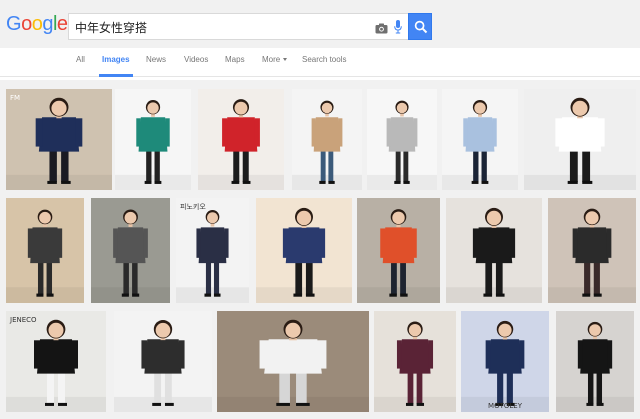 This screenshot has width=640, height=419. Describe the element at coordinates (505, 406) in the screenshot. I see `watermark-text: MOTOLEY` at that location.